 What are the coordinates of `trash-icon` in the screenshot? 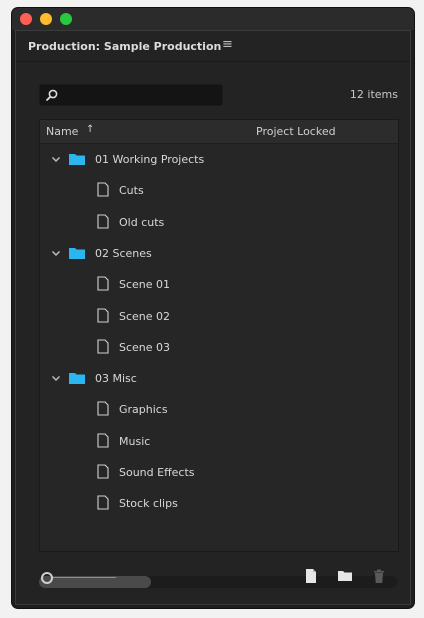 It's located at (379, 576).